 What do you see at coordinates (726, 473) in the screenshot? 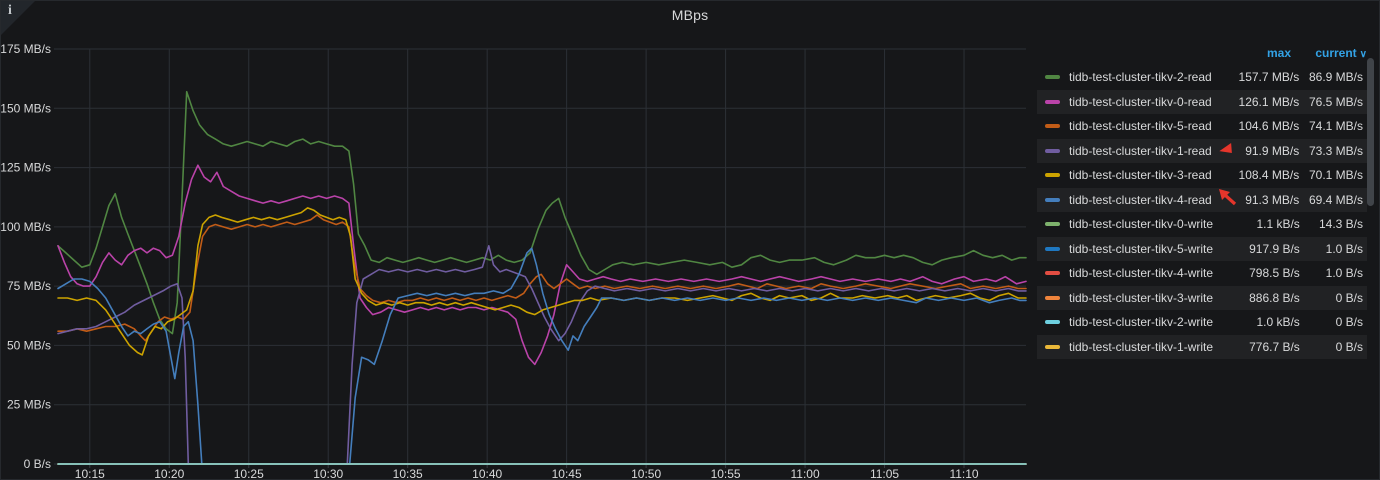
I see `x-axis-label: 10:55` at bounding box center [726, 473].